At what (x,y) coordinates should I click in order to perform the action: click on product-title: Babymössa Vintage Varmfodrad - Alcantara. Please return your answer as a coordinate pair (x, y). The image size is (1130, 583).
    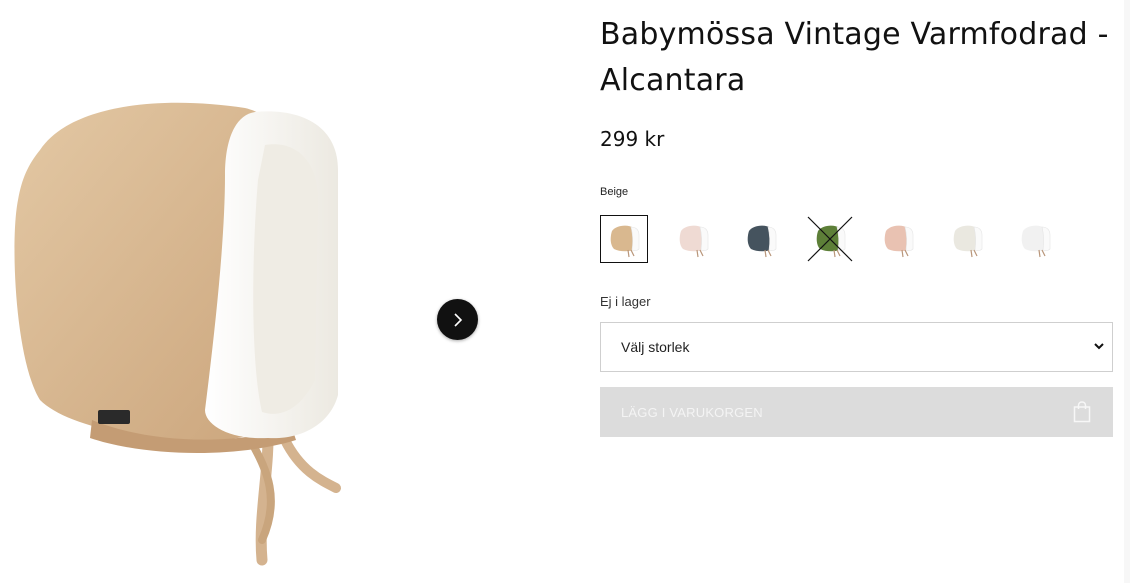
    Looking at the image, I should click on (856, 58).